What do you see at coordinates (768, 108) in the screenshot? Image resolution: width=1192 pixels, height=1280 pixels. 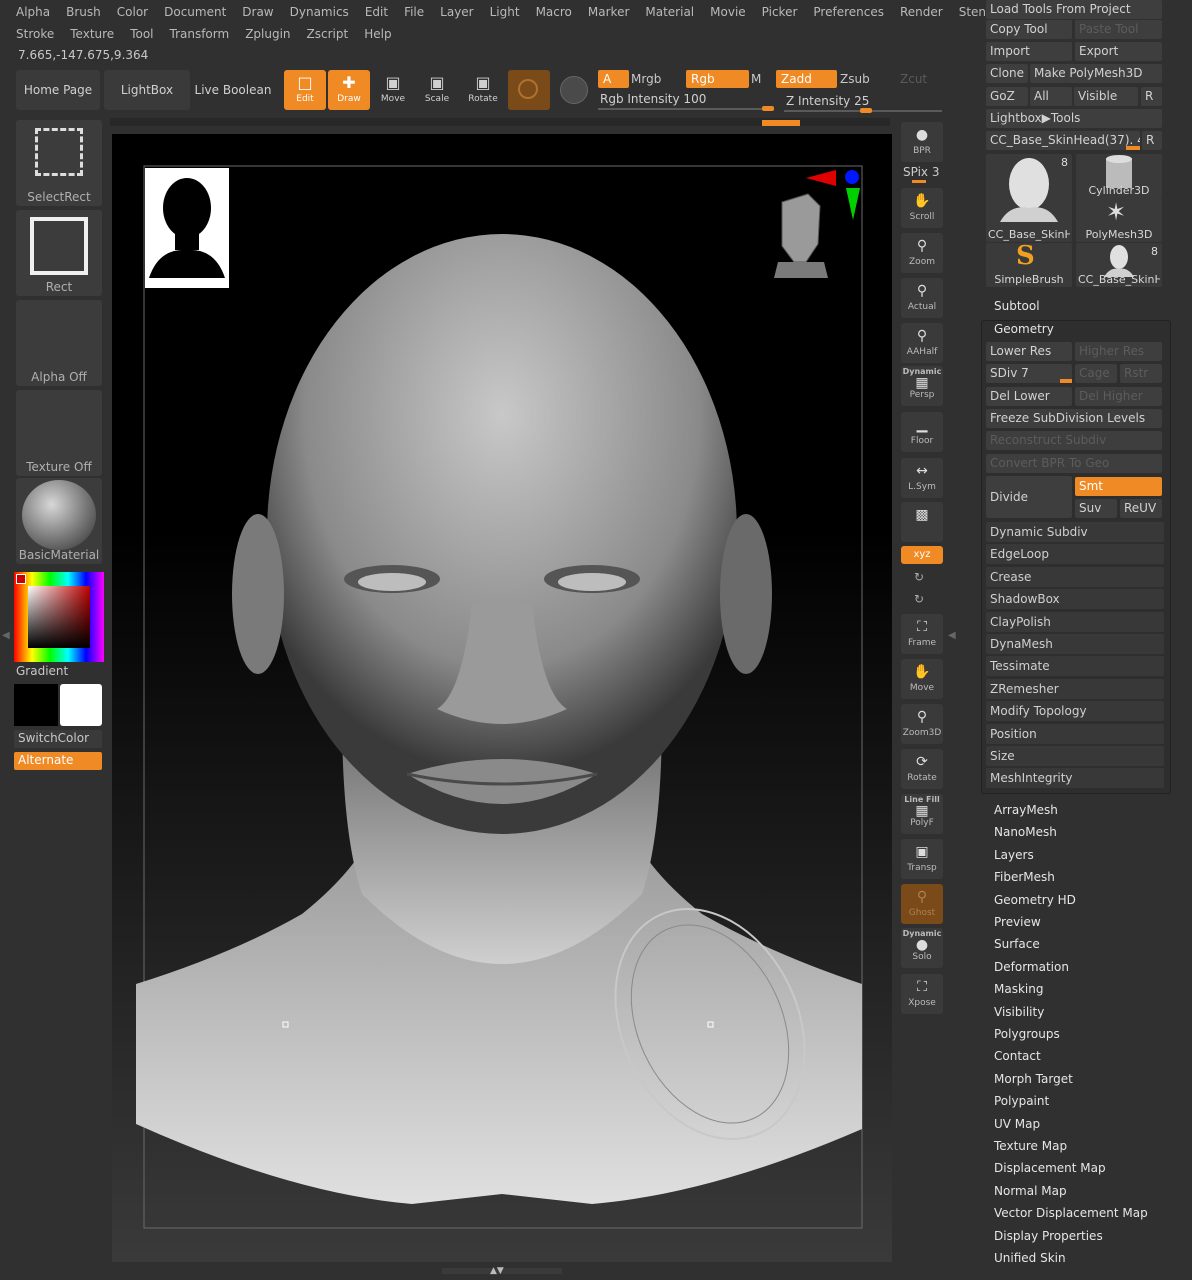 I see `rgb-intensity-knob` at bounding box center [768, 108].